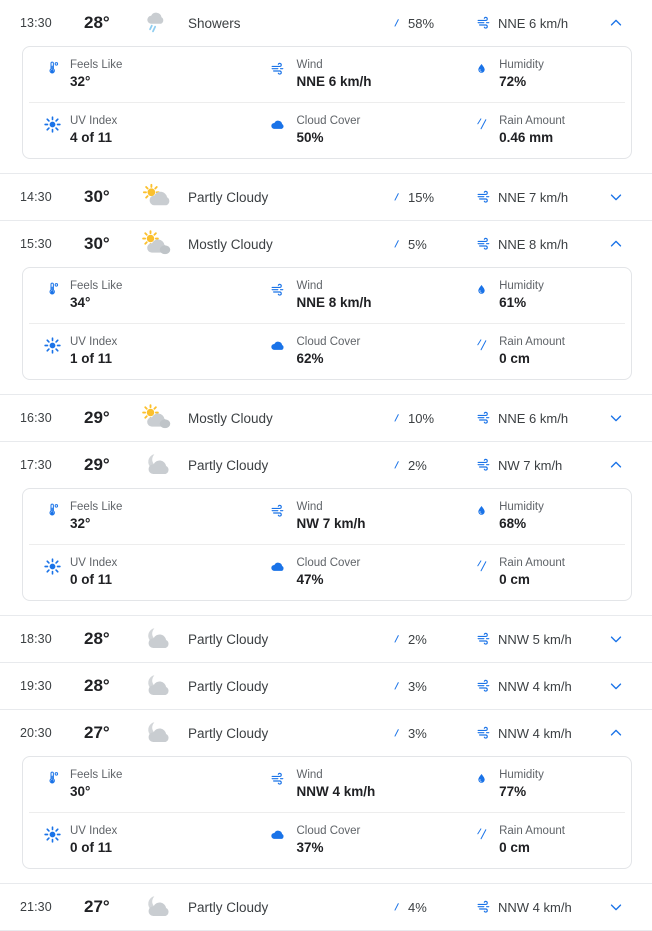 This screenshot has width=652, height=931. What do you see at coordinates (326, 197) in the screenshot?
I see `forecast-row-header: 14:30 30° Partly Cloudy 15% NNE 7 km/h` at bounding box center [326, 197].